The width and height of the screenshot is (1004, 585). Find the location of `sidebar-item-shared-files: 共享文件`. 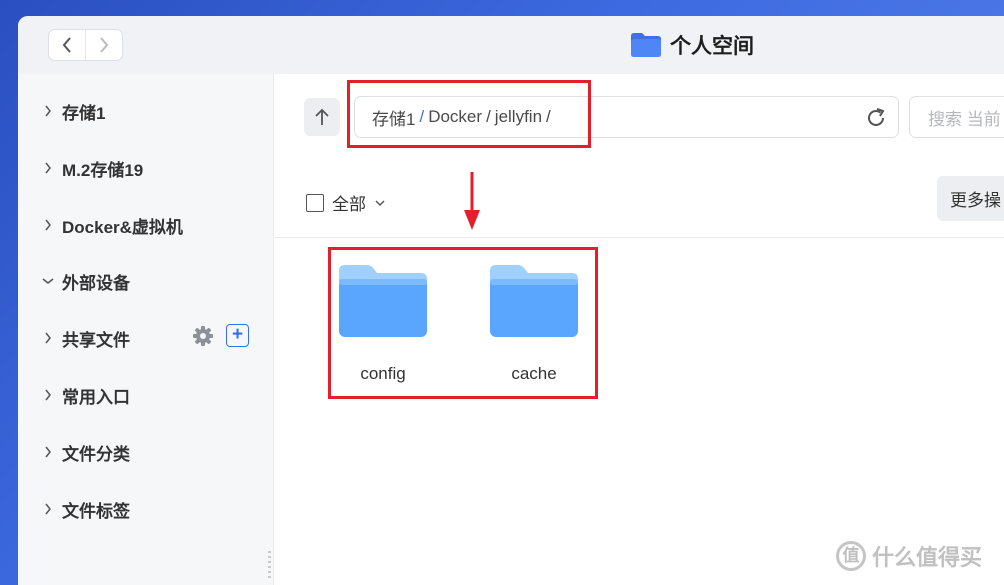

sidebar-item-shared-files: 共享文件 is located at coordinates (85, 338).